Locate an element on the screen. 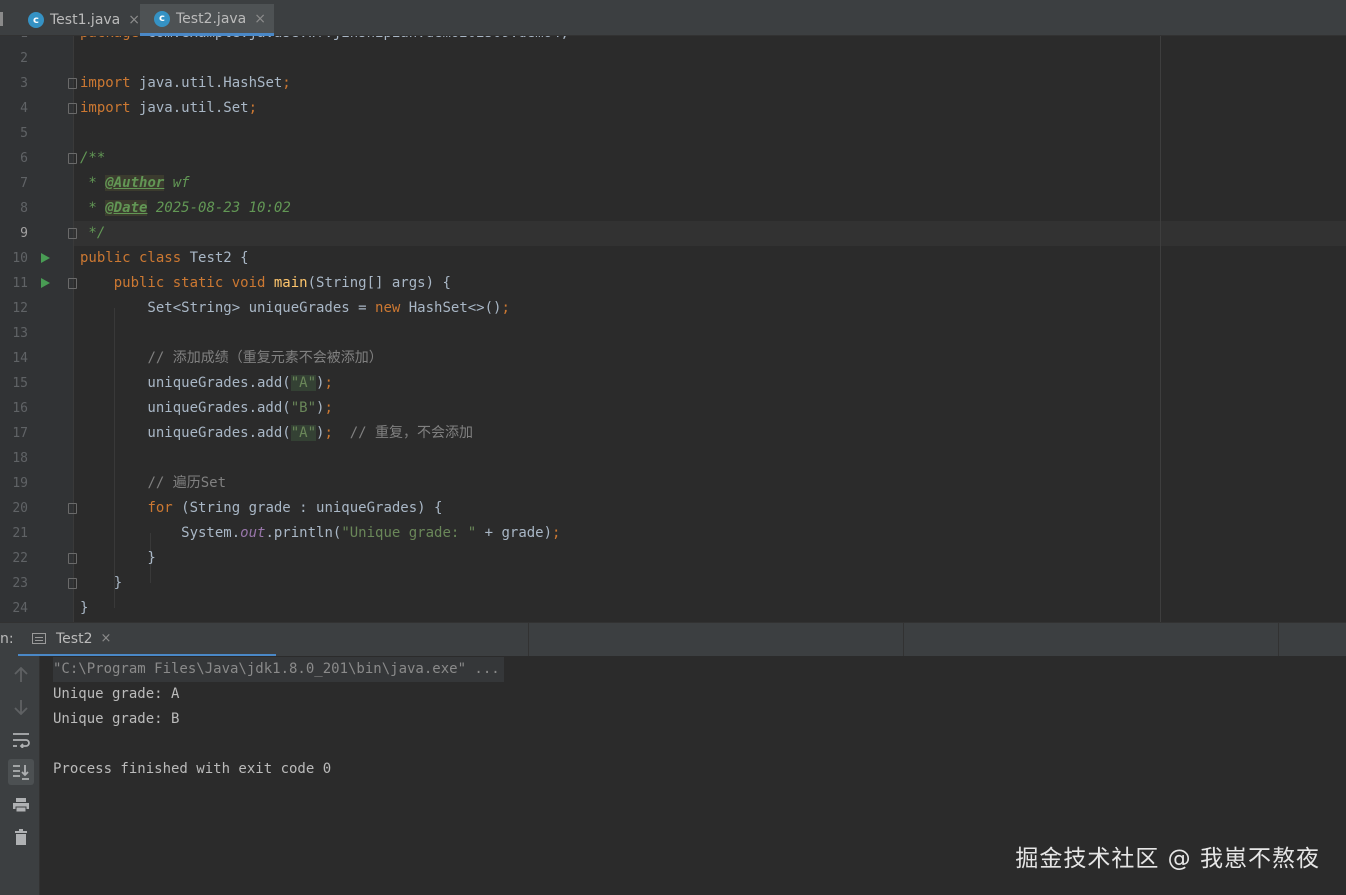  line-number: 24 is located at coordinates (14, 608).